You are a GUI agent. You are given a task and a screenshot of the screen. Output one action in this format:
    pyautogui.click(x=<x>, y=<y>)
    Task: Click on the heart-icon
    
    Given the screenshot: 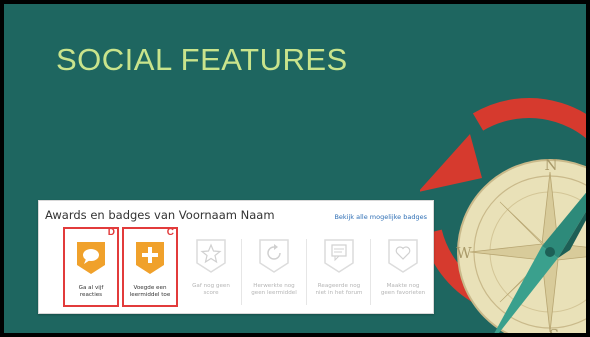 What is the action you would take?
    pyautogui.click(x=403, y=256)
    